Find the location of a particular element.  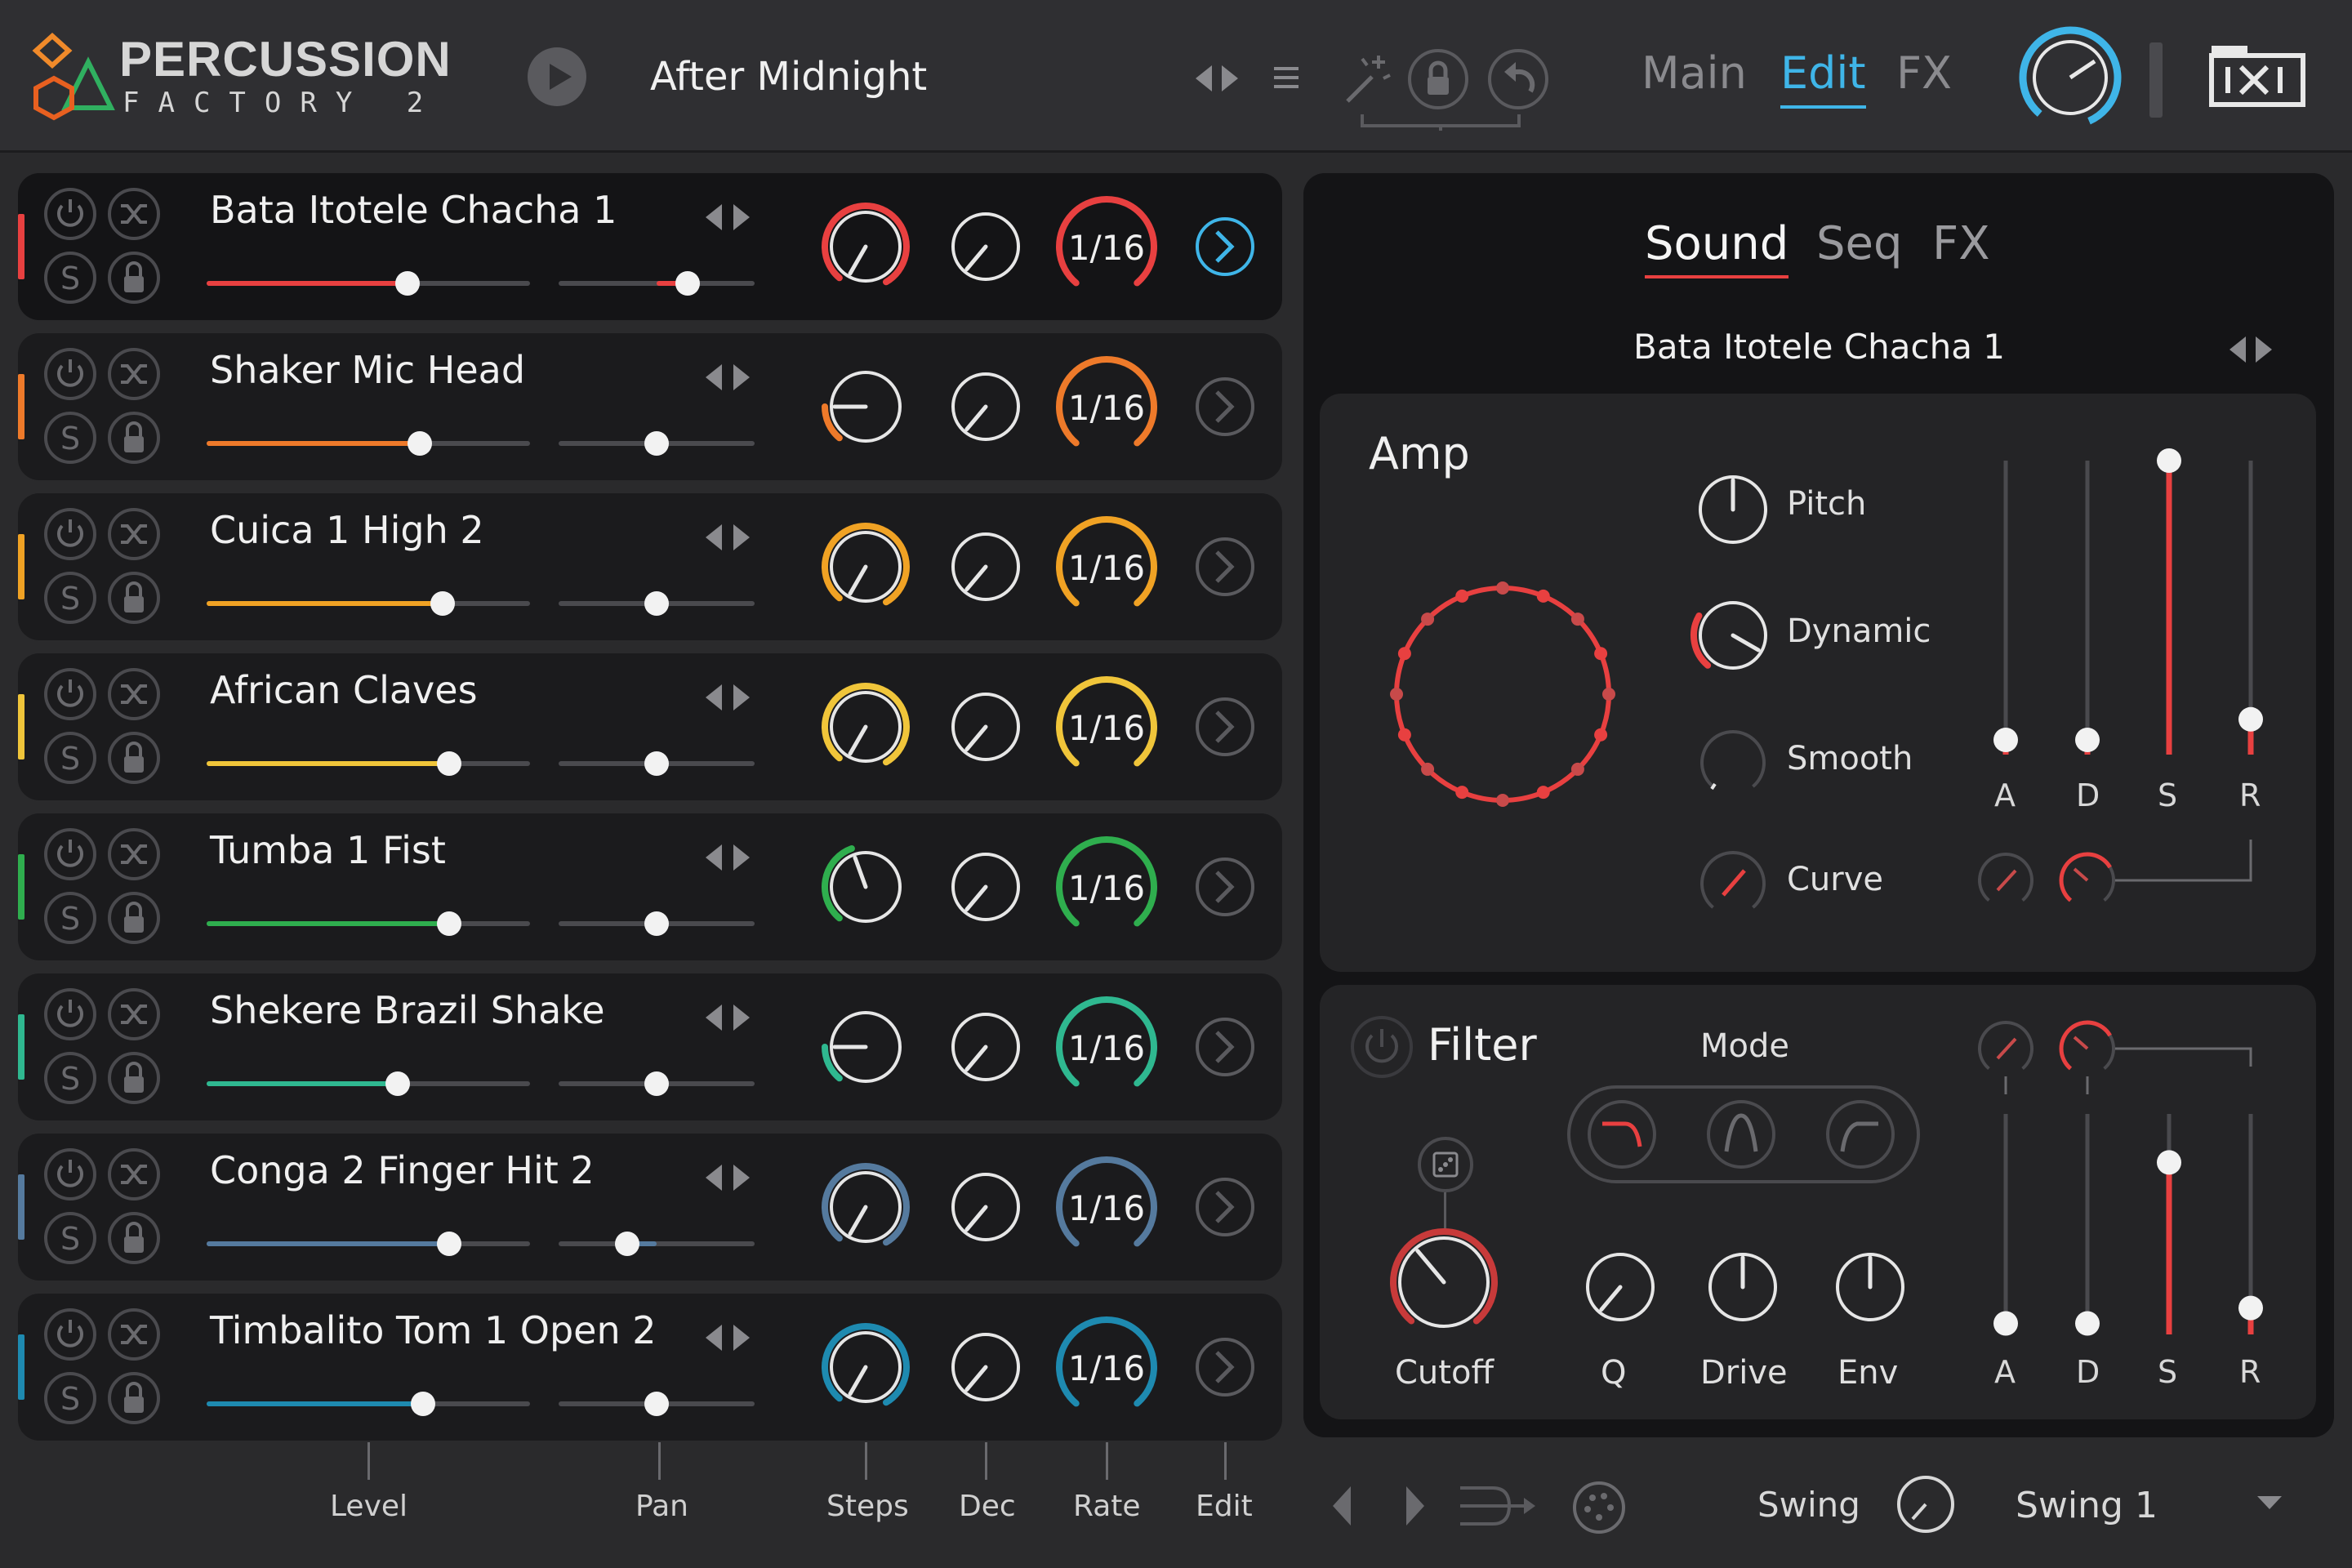

track-name: Tumba 1 Fist is located at coordinates (328, 850).